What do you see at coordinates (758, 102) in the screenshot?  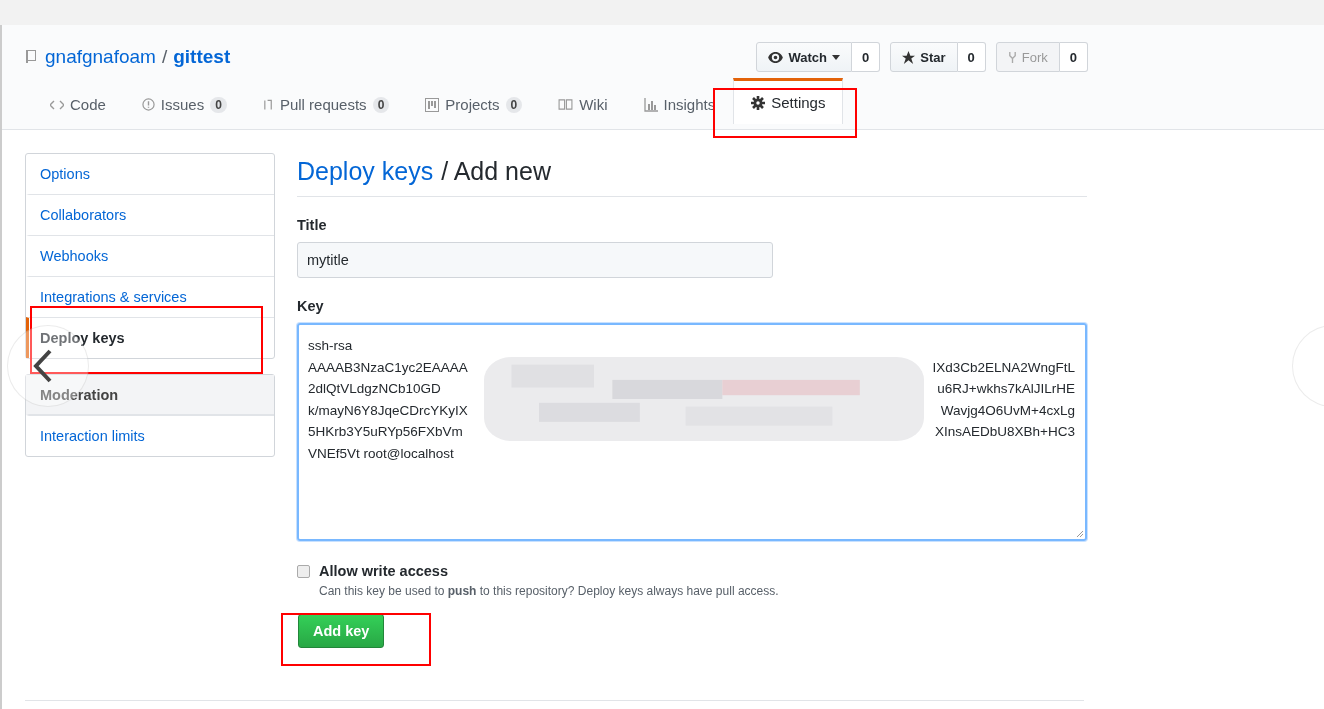 I see `gear-icon` at bounding box center [758, 102].